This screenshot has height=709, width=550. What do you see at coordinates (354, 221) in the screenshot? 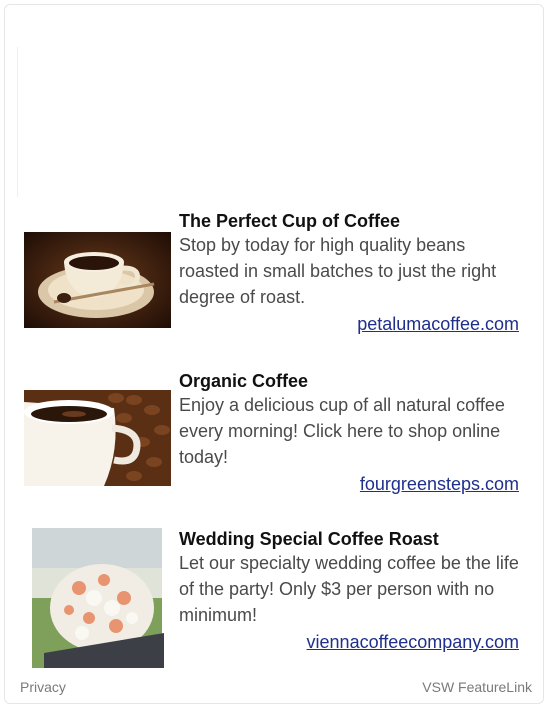
I see `ad-title: The Perfect Cup of Coffee` at bounding box center [354, 221].